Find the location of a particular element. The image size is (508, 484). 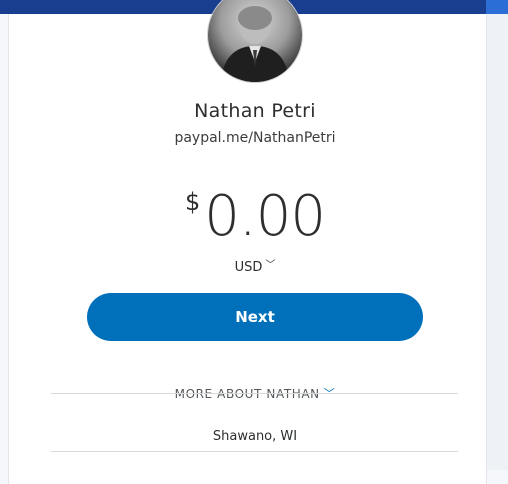

profile-photo-icon is located at coordinates (255, 43).